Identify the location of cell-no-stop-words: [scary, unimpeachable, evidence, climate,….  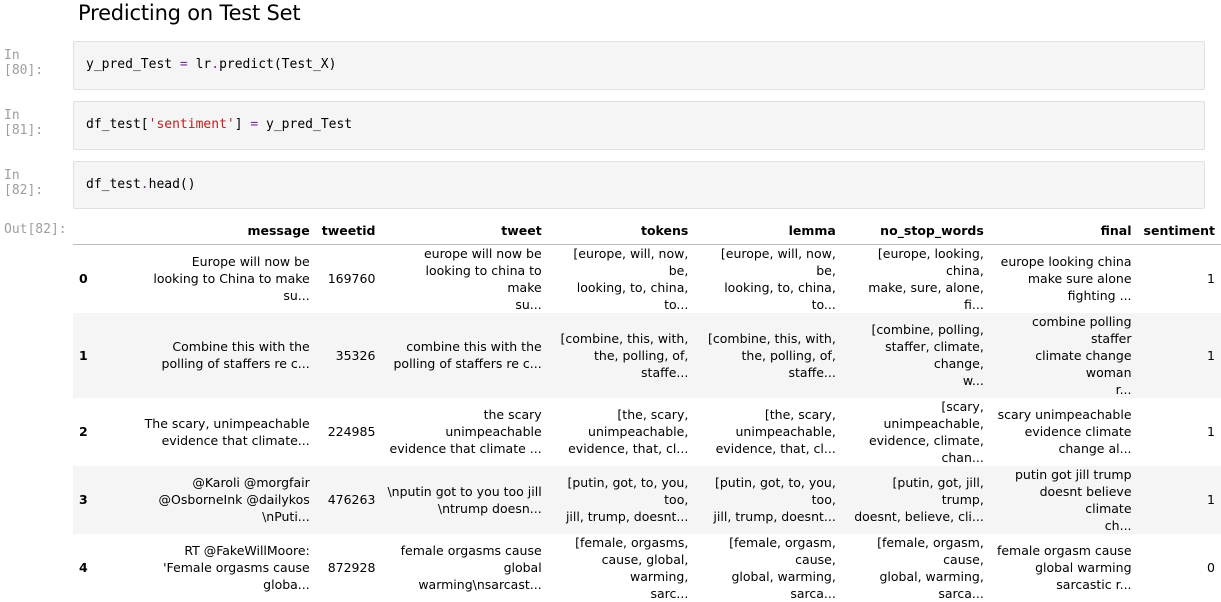
(916, 432).